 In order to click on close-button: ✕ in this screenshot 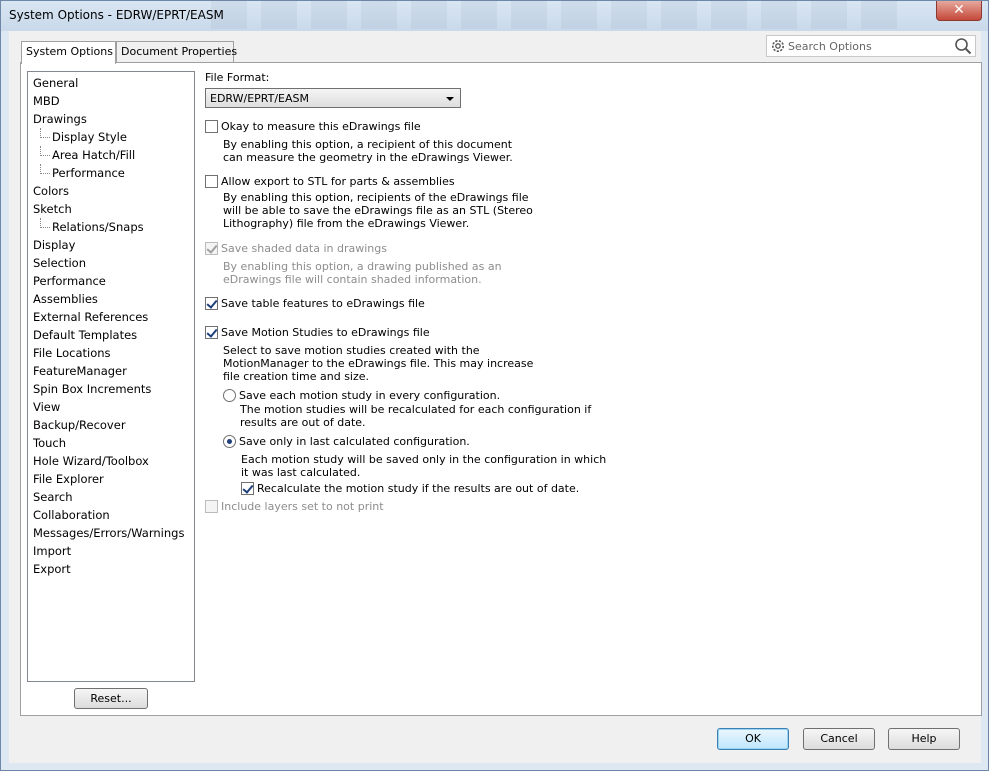, I will do `click(959, 11)`.